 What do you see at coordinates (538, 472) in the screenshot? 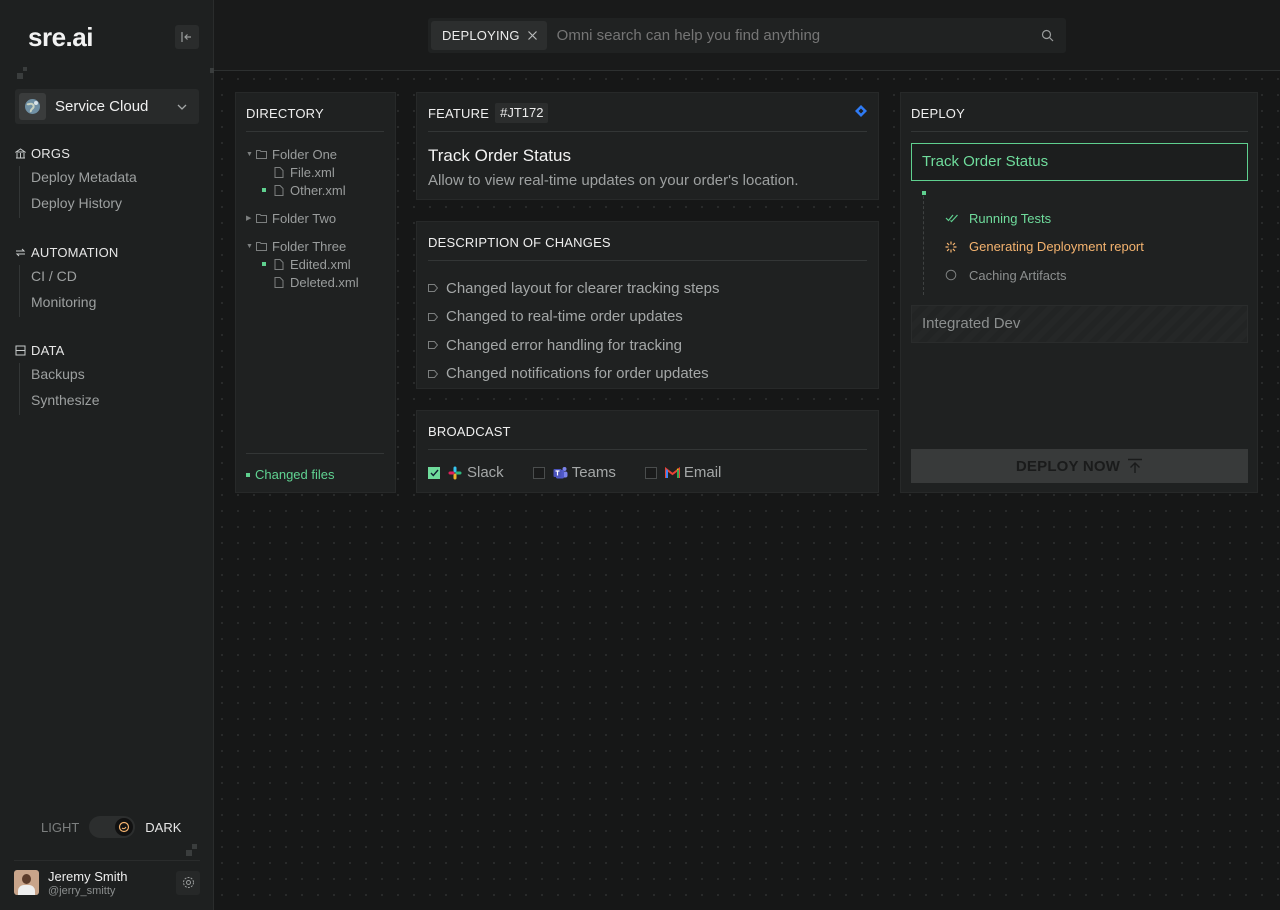
I see `teams-checkbox` at bounding box center [538, 472].